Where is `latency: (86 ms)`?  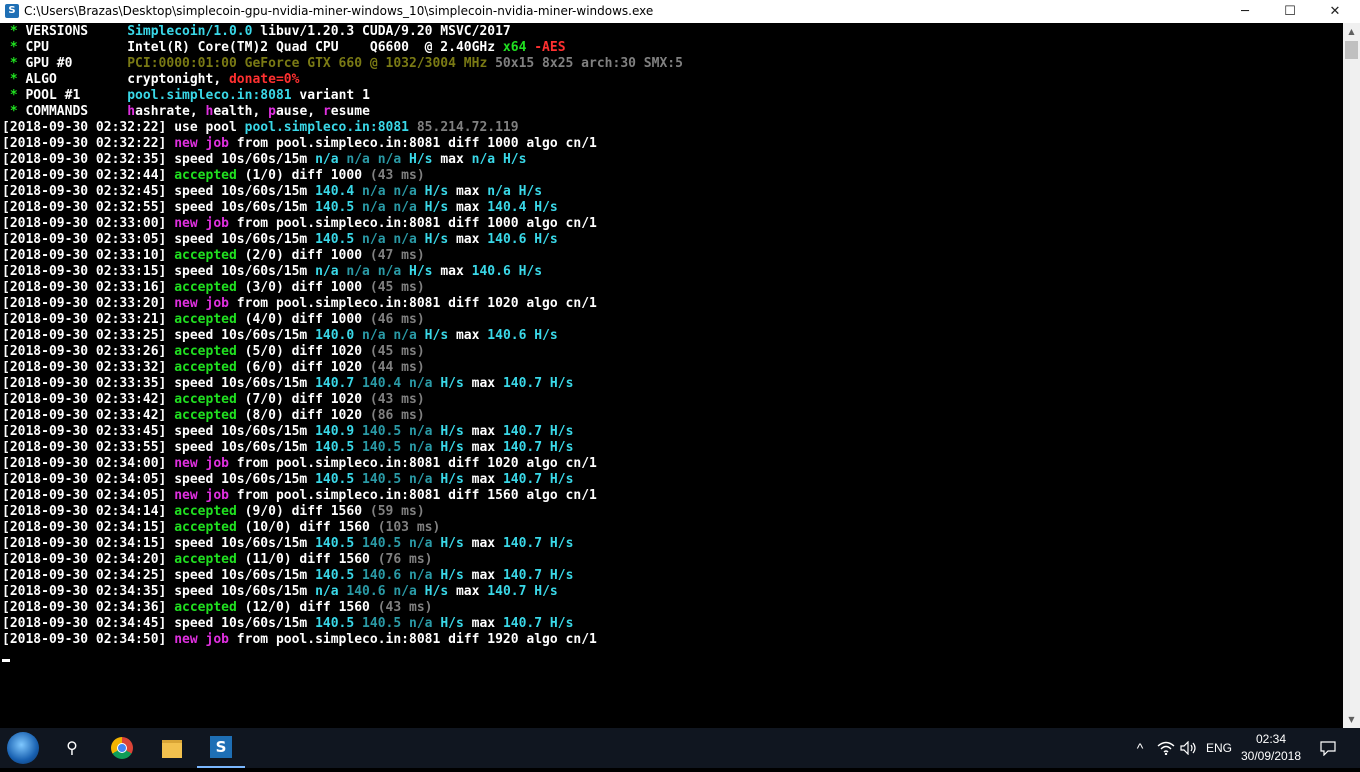 latency: (86 ms) is located at coordinates (393, 415).